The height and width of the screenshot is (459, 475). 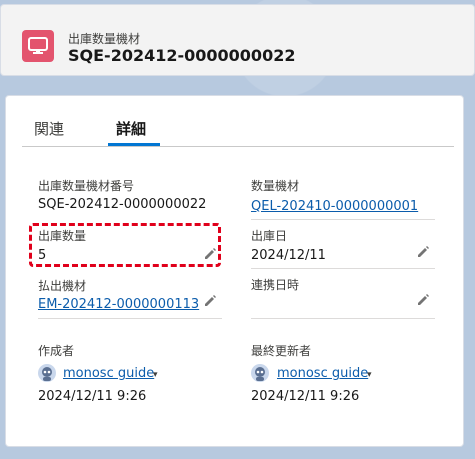 What do you see at coordinates (334, 206) in the screenshot?
I see `quantity-equipment-link: QEL-202410-0000000001` at bounding box center [334, 206].